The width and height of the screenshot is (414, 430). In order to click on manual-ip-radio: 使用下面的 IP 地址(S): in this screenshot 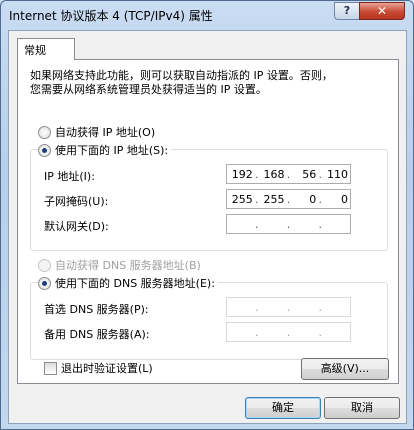, I will do `click(105, 150)`.